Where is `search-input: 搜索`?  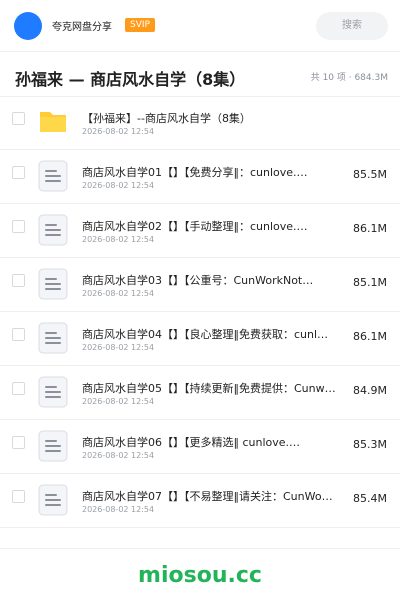 search-input: 搜索 is located at coordinates (352, 26).